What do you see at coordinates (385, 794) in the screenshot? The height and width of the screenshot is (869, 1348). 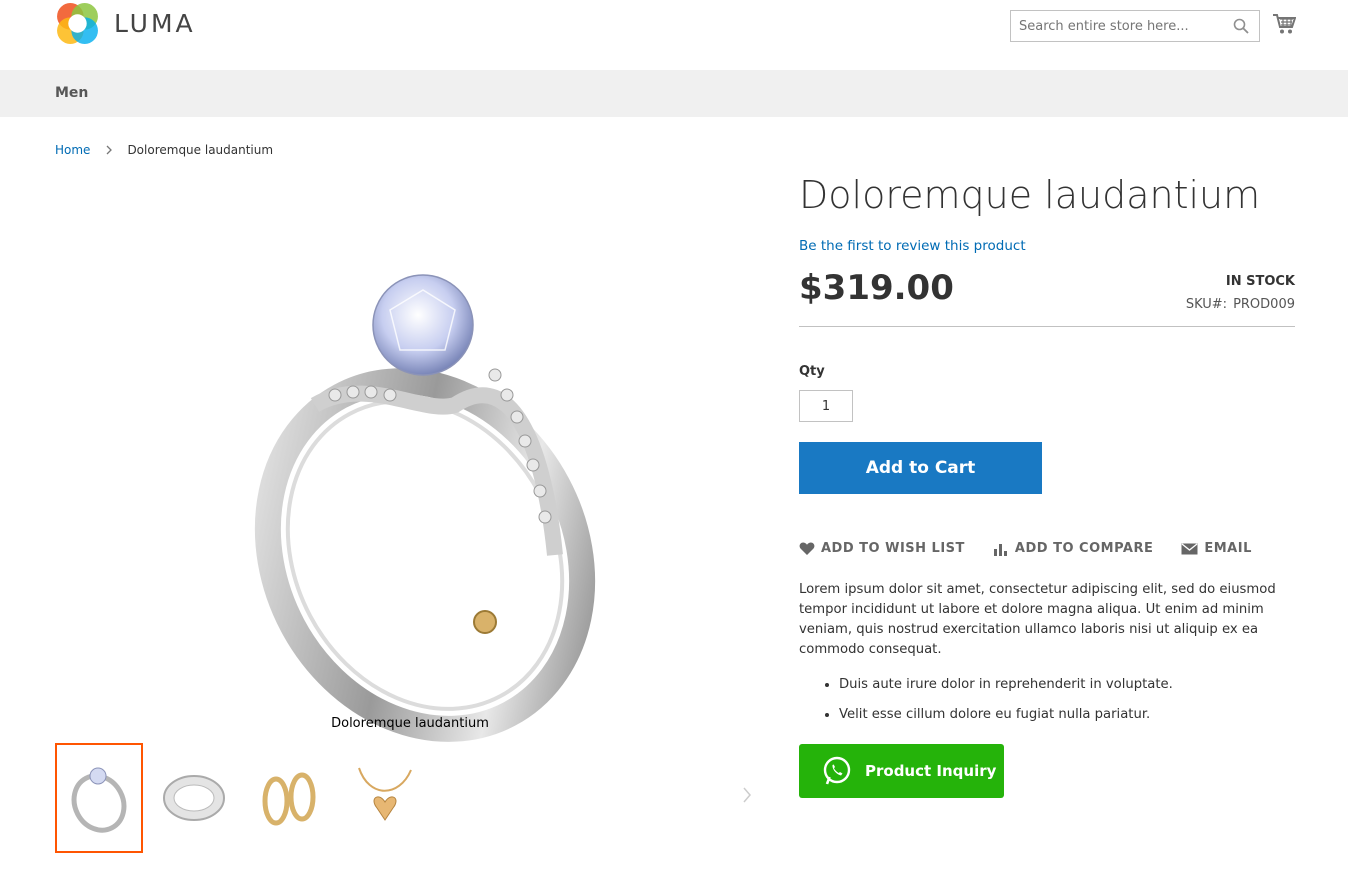 I see `necklace-thumbnail-image` at bounding box center [385, 794].